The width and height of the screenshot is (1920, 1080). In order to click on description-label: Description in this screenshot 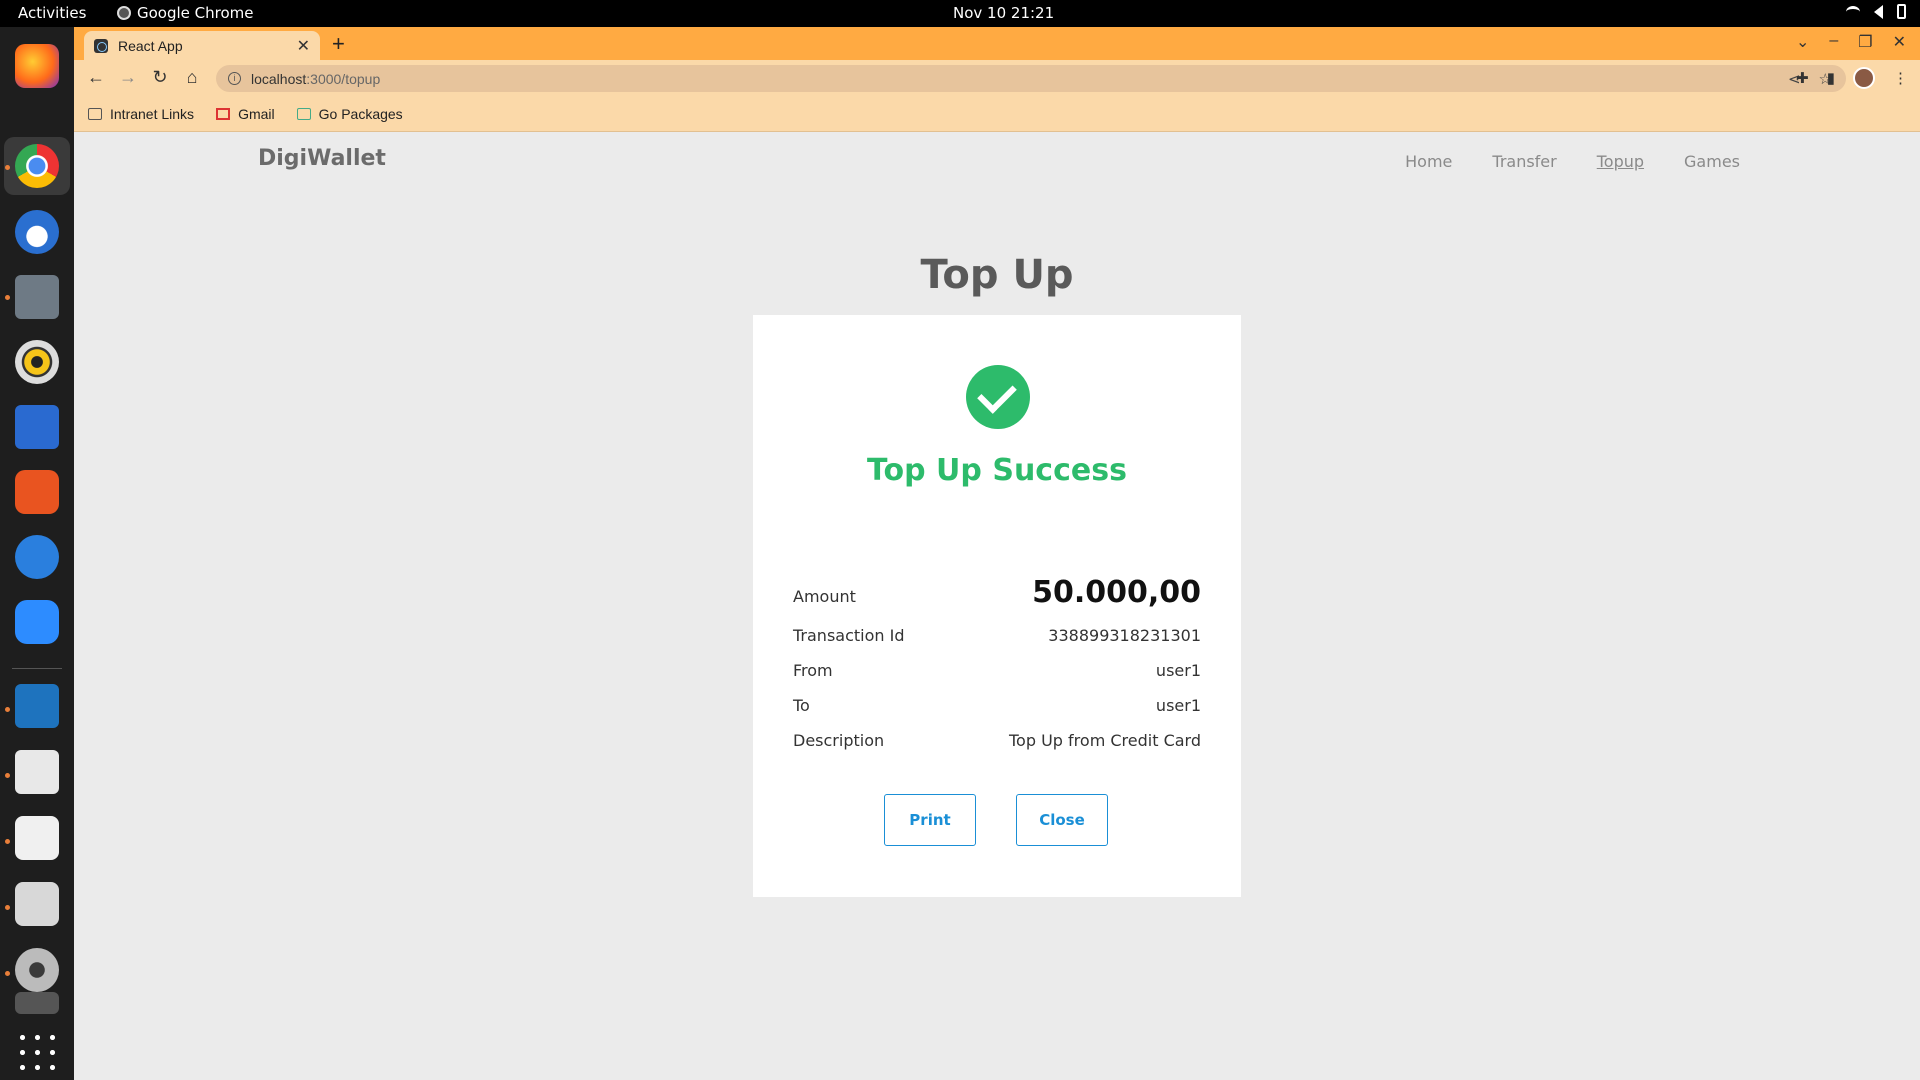, I will do `click(839, 740)`.